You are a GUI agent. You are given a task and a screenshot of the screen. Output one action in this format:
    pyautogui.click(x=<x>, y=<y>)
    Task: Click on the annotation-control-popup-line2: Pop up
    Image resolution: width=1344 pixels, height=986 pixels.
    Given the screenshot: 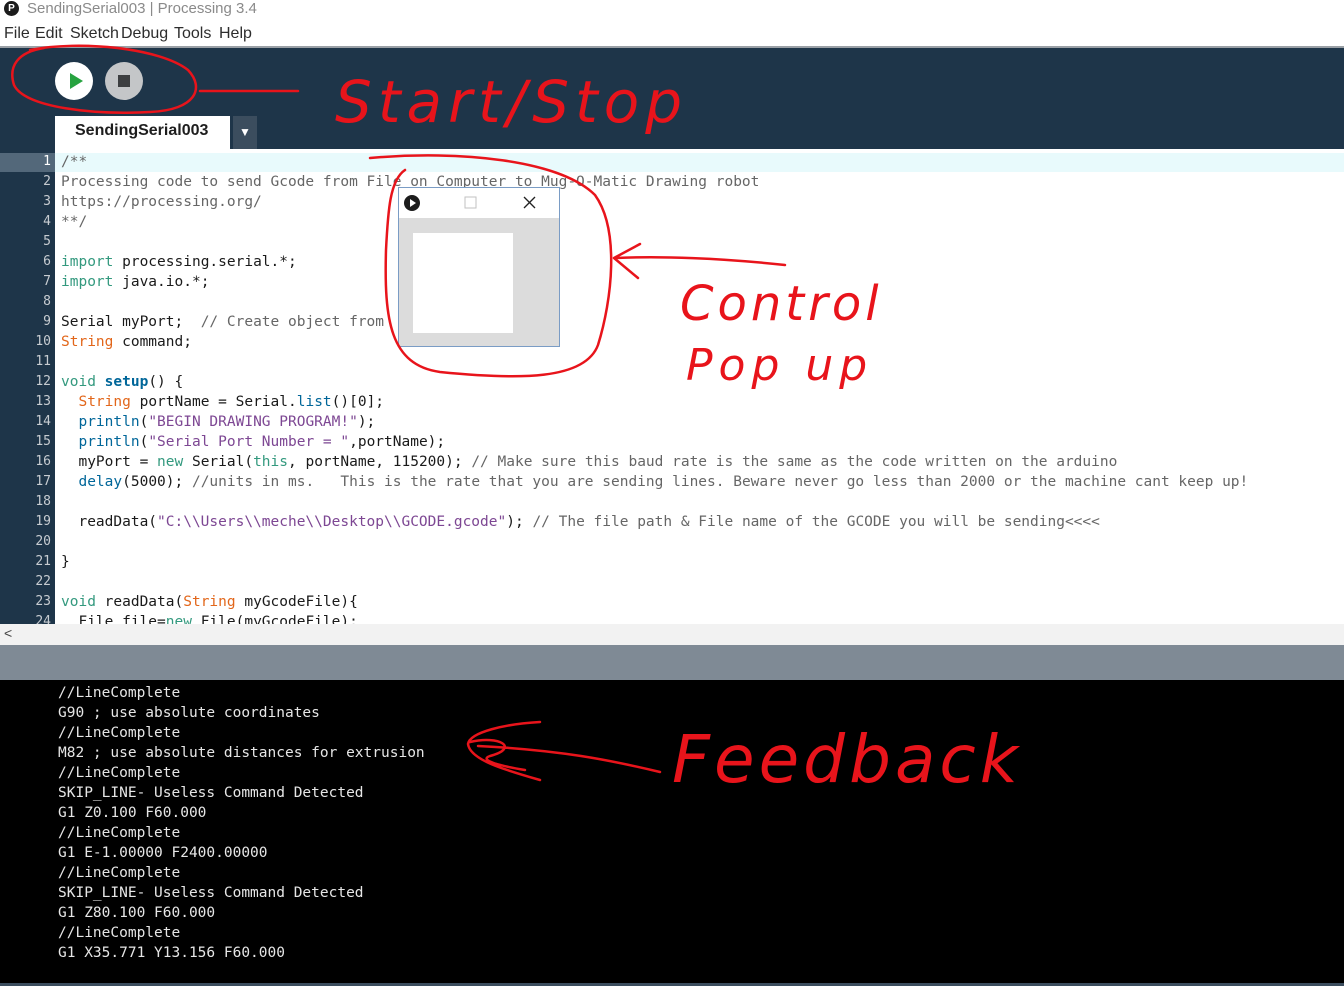 What is the action you would take?
    pyautogui.click(x=779, y=365)
    